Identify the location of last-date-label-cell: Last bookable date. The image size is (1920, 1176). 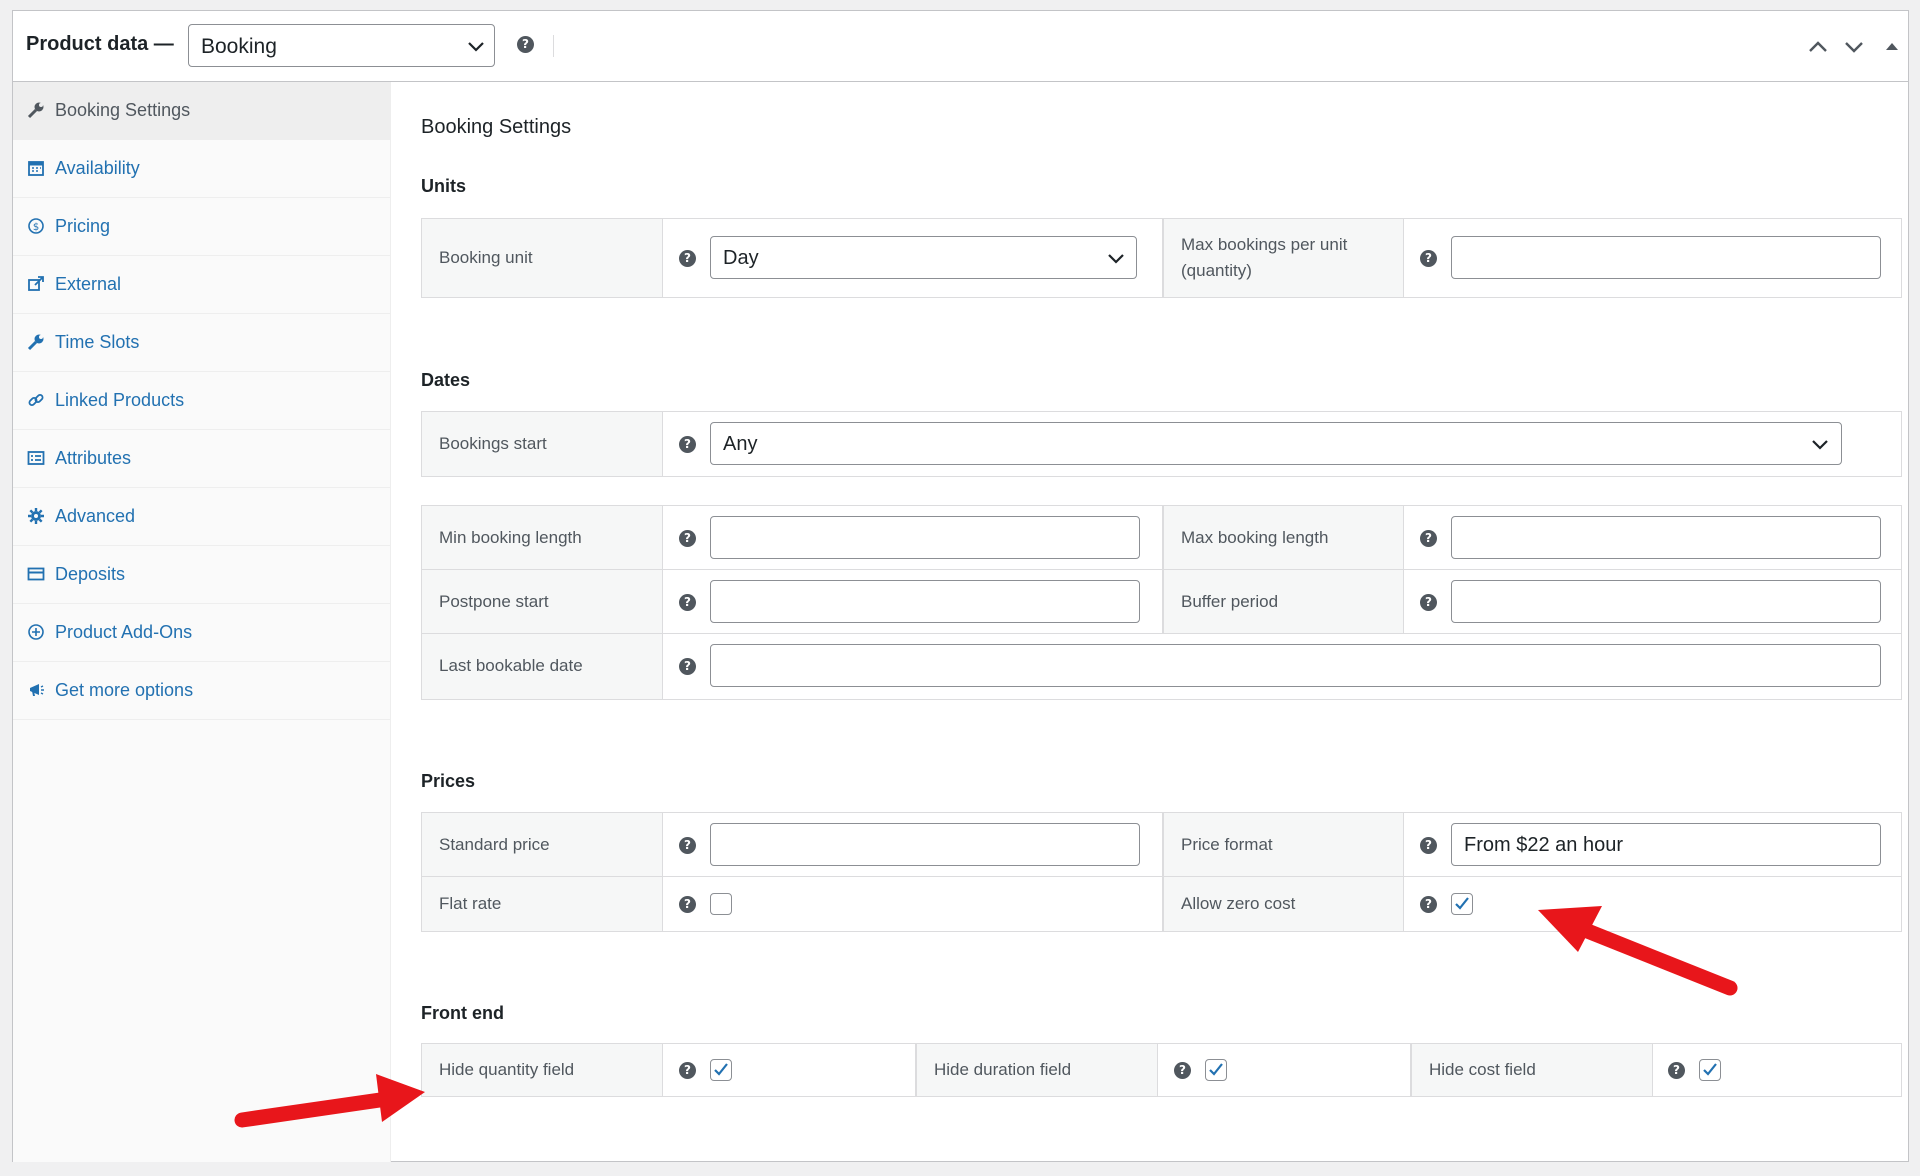
(542, 666).